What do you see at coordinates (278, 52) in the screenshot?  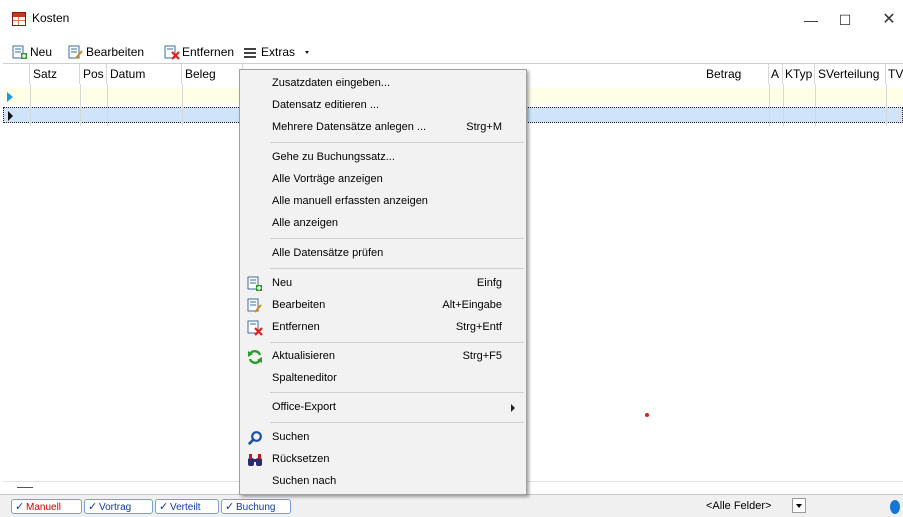 I see `extras-menu-button: Extras` at bounding box center [278, 52].